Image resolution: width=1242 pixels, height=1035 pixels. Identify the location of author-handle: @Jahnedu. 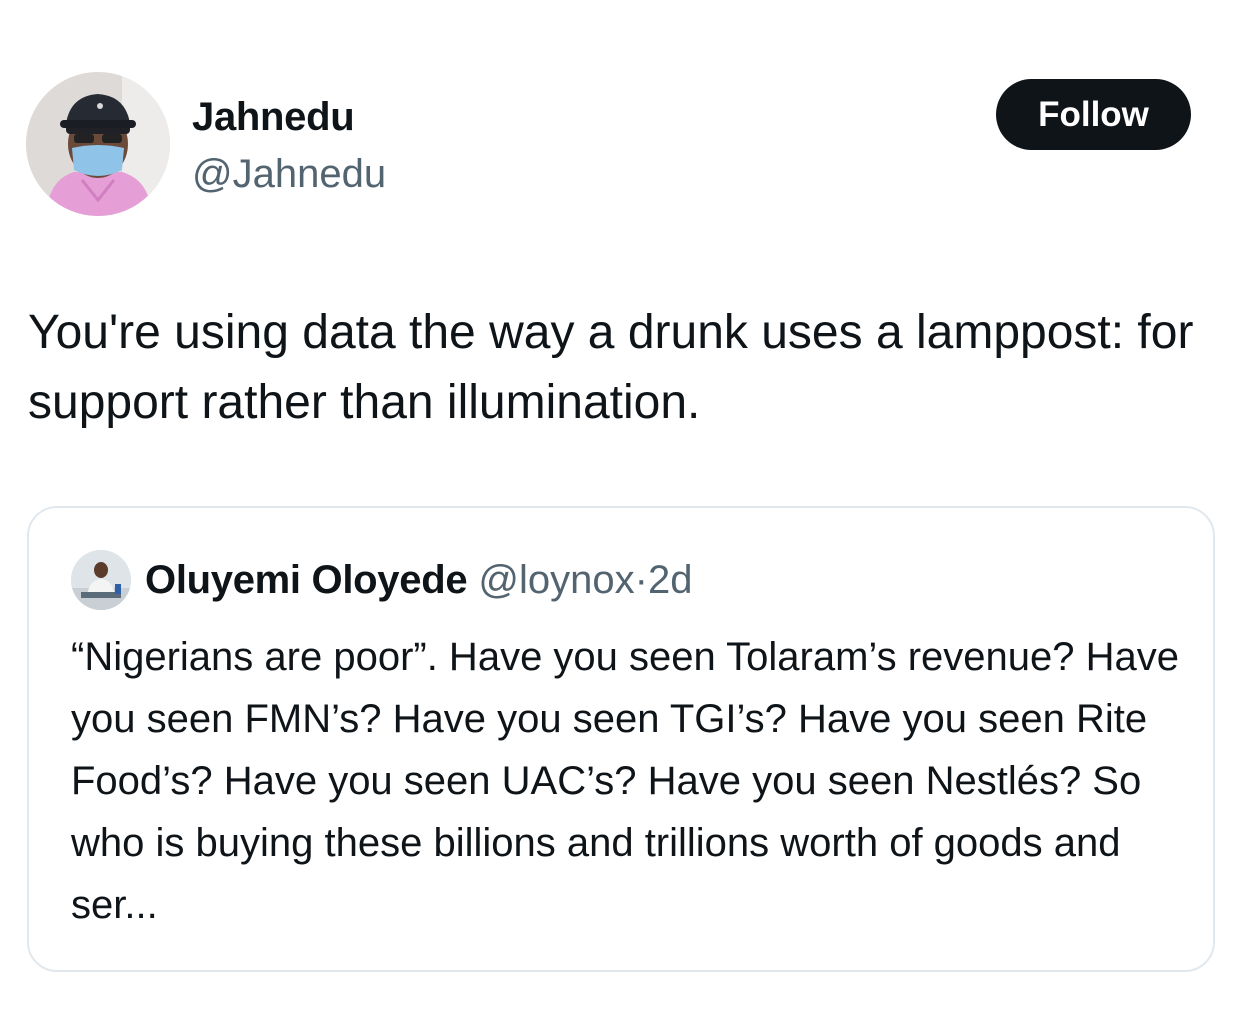
(289, 174).